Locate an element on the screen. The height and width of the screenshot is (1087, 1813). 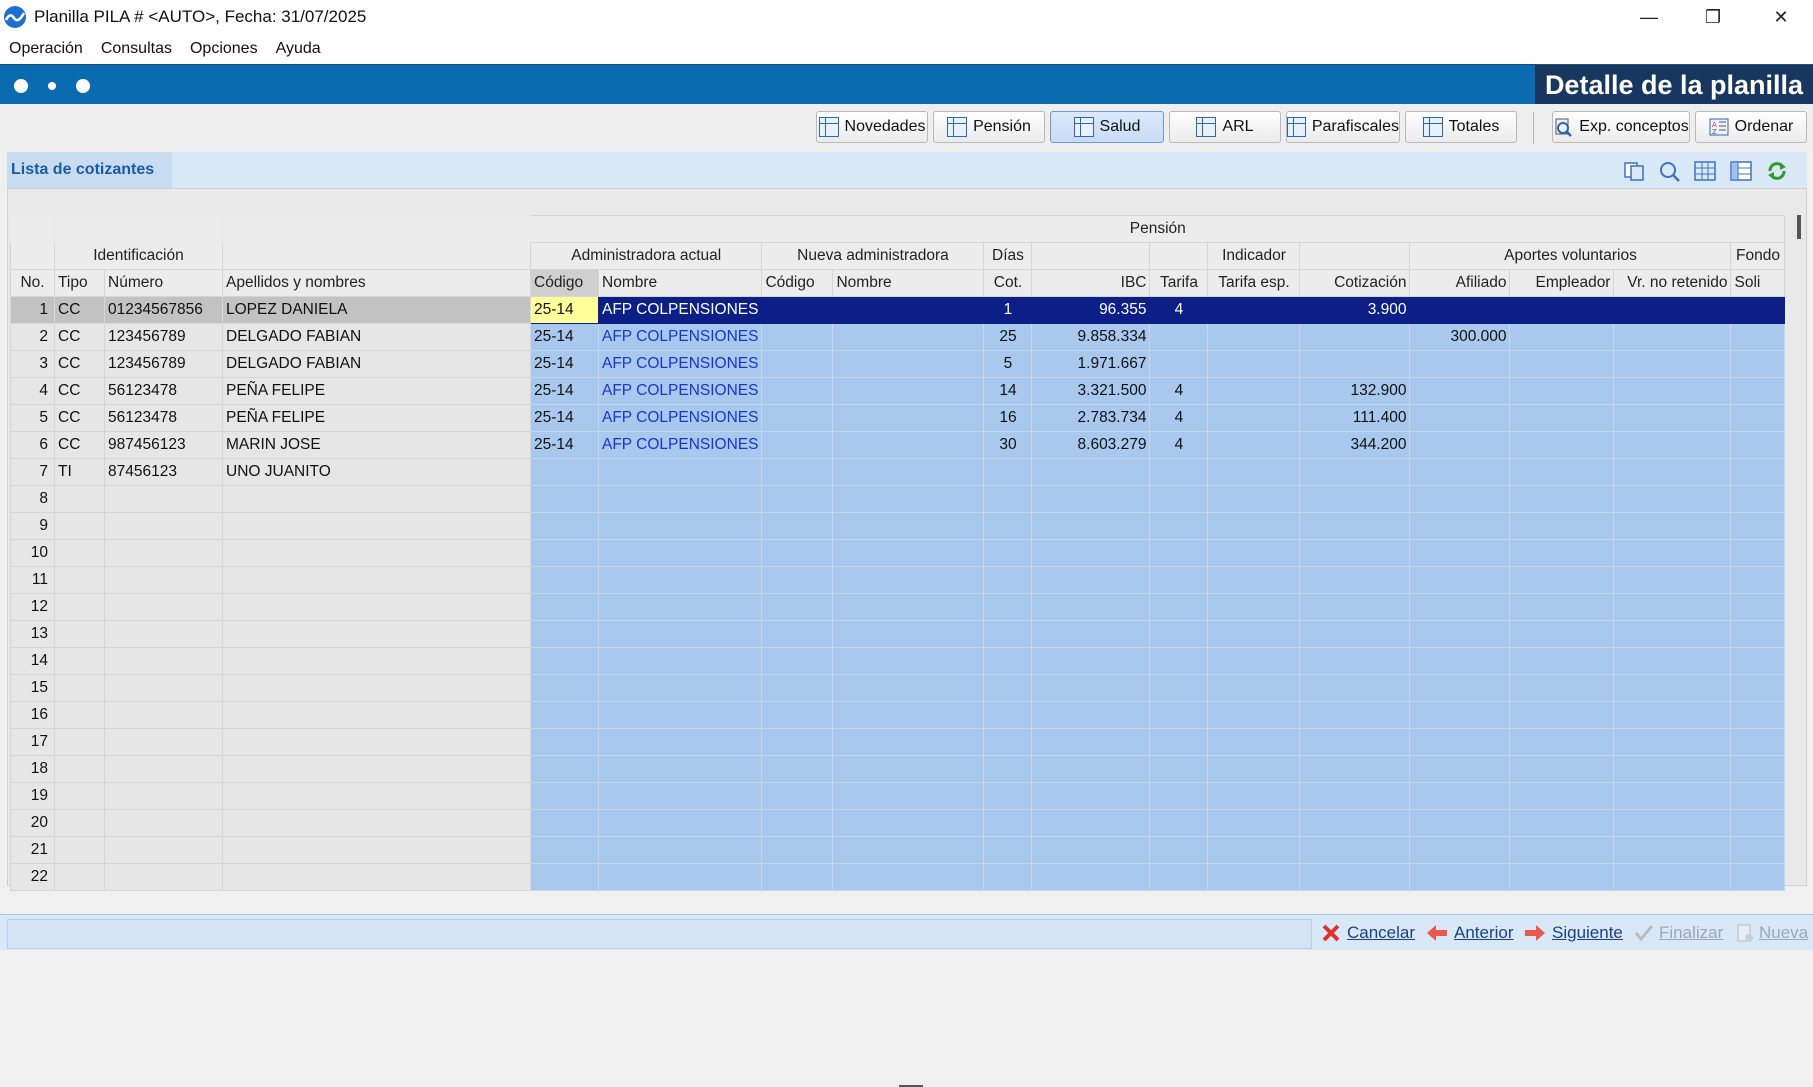
cell-no: 2 is located at coordinates (32, 337).